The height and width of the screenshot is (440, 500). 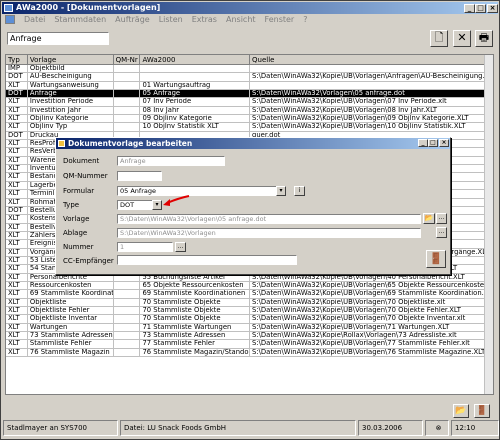 I want to click on dialog-maximize-icon: □, so click(x=433, y=143).